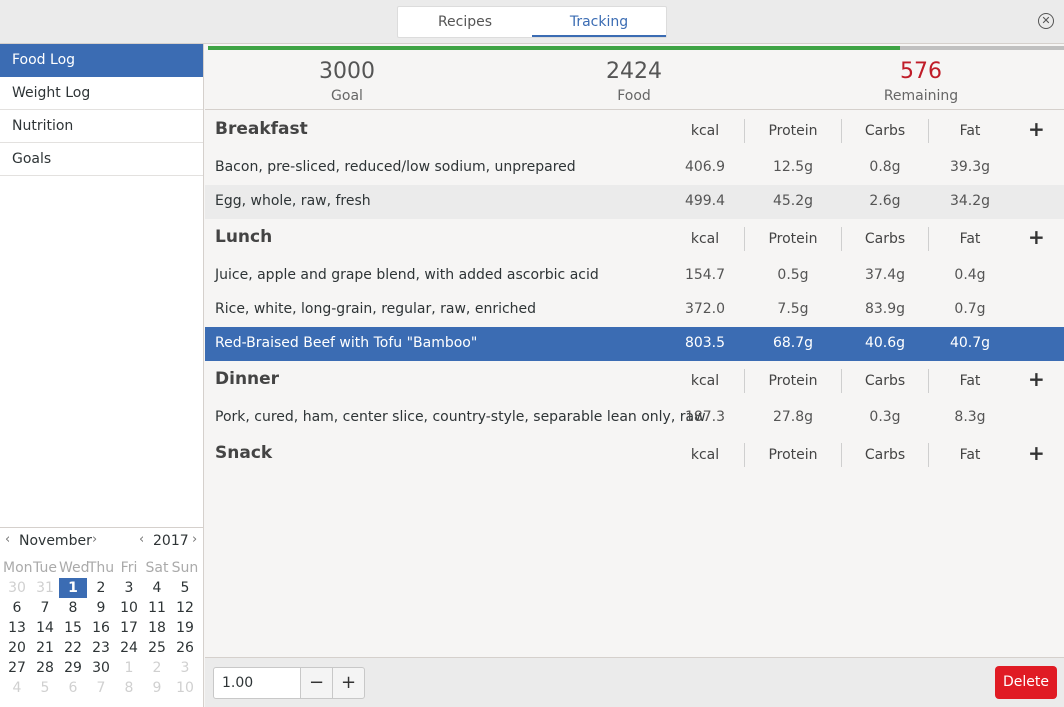 The width and height of the screenshot is (1064, 707). Describe the element at coordinates (157, 628) in the screenshot. I see `calendar-day: 18` at that location.